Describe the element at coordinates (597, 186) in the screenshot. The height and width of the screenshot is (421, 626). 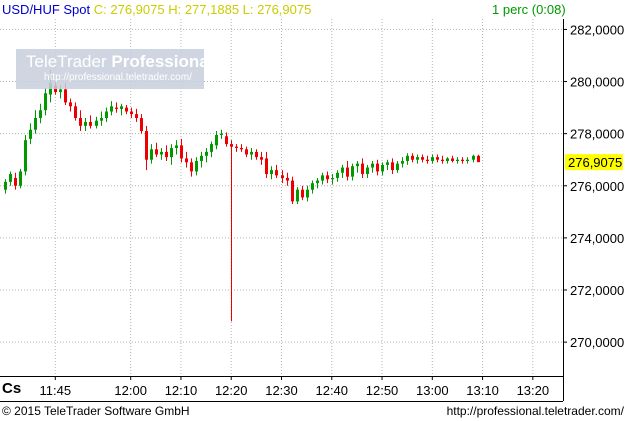
I see `y-tick-label: 276,0000` at that location.